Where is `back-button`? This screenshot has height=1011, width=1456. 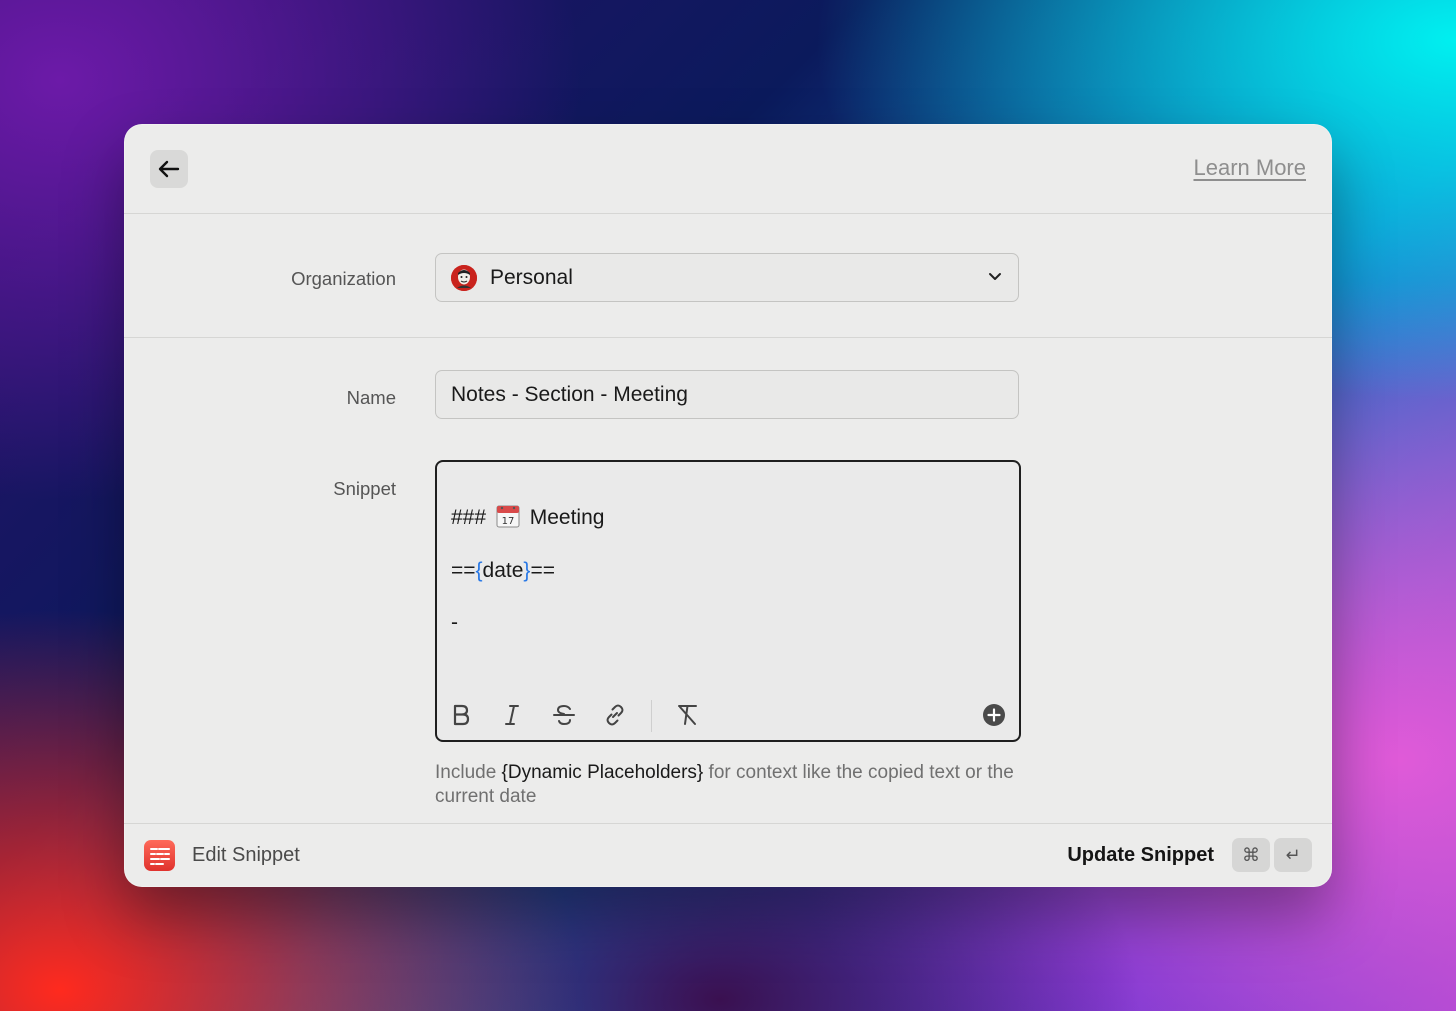 back-button is located at coordinates (169, 169).